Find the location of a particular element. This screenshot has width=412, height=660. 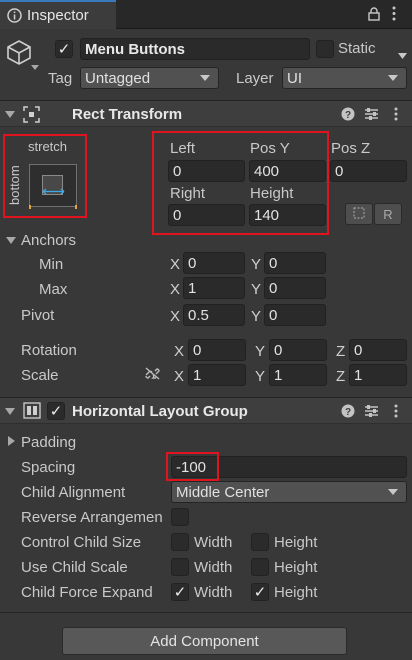

unlink-icon is located at coordinates (152, 375).